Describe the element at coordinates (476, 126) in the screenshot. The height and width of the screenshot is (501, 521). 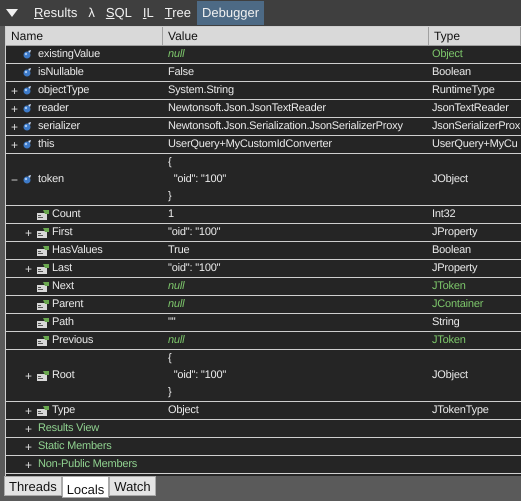
I see `variable-type: JsonSerializerProx` at that location.